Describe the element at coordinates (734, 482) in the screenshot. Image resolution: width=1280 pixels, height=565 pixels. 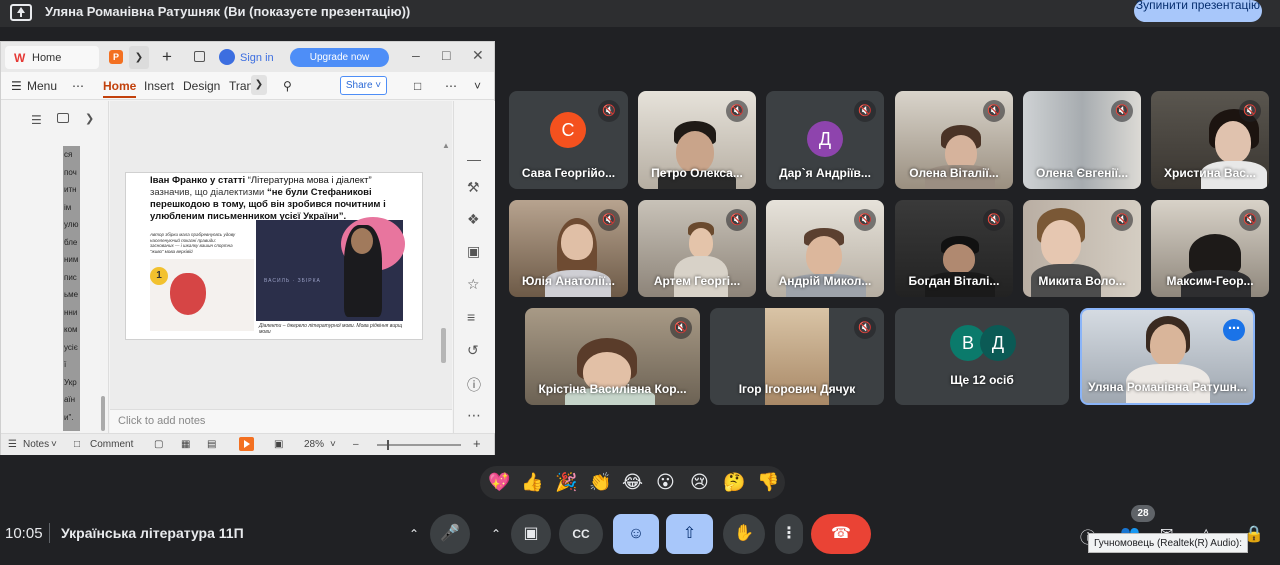
I see `reaction-thinking: 🤔` at that location.